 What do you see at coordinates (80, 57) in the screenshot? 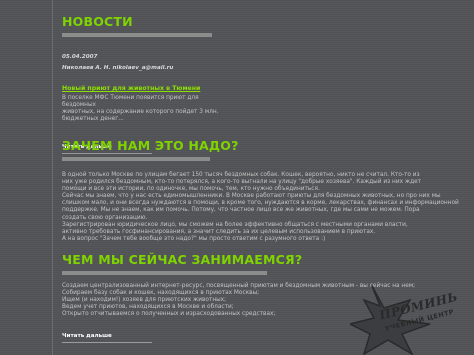
I see `news-date: 05.04.2007` at bounding box center [80, 57].